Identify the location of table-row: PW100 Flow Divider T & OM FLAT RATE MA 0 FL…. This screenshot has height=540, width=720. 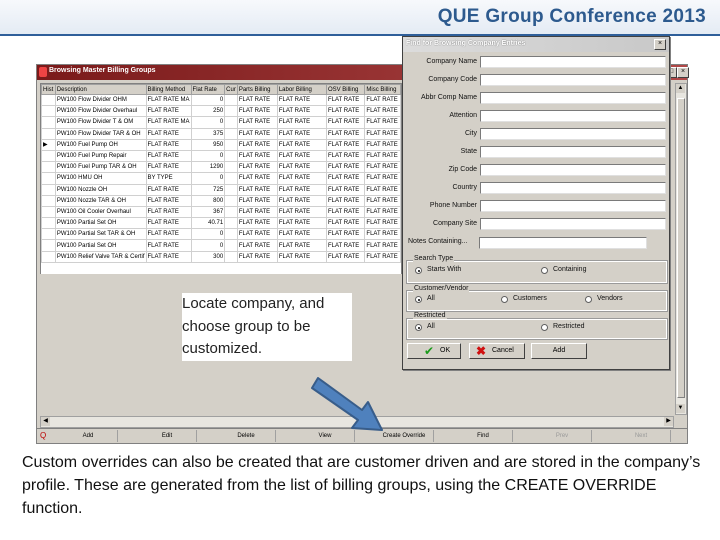
(221, 122).